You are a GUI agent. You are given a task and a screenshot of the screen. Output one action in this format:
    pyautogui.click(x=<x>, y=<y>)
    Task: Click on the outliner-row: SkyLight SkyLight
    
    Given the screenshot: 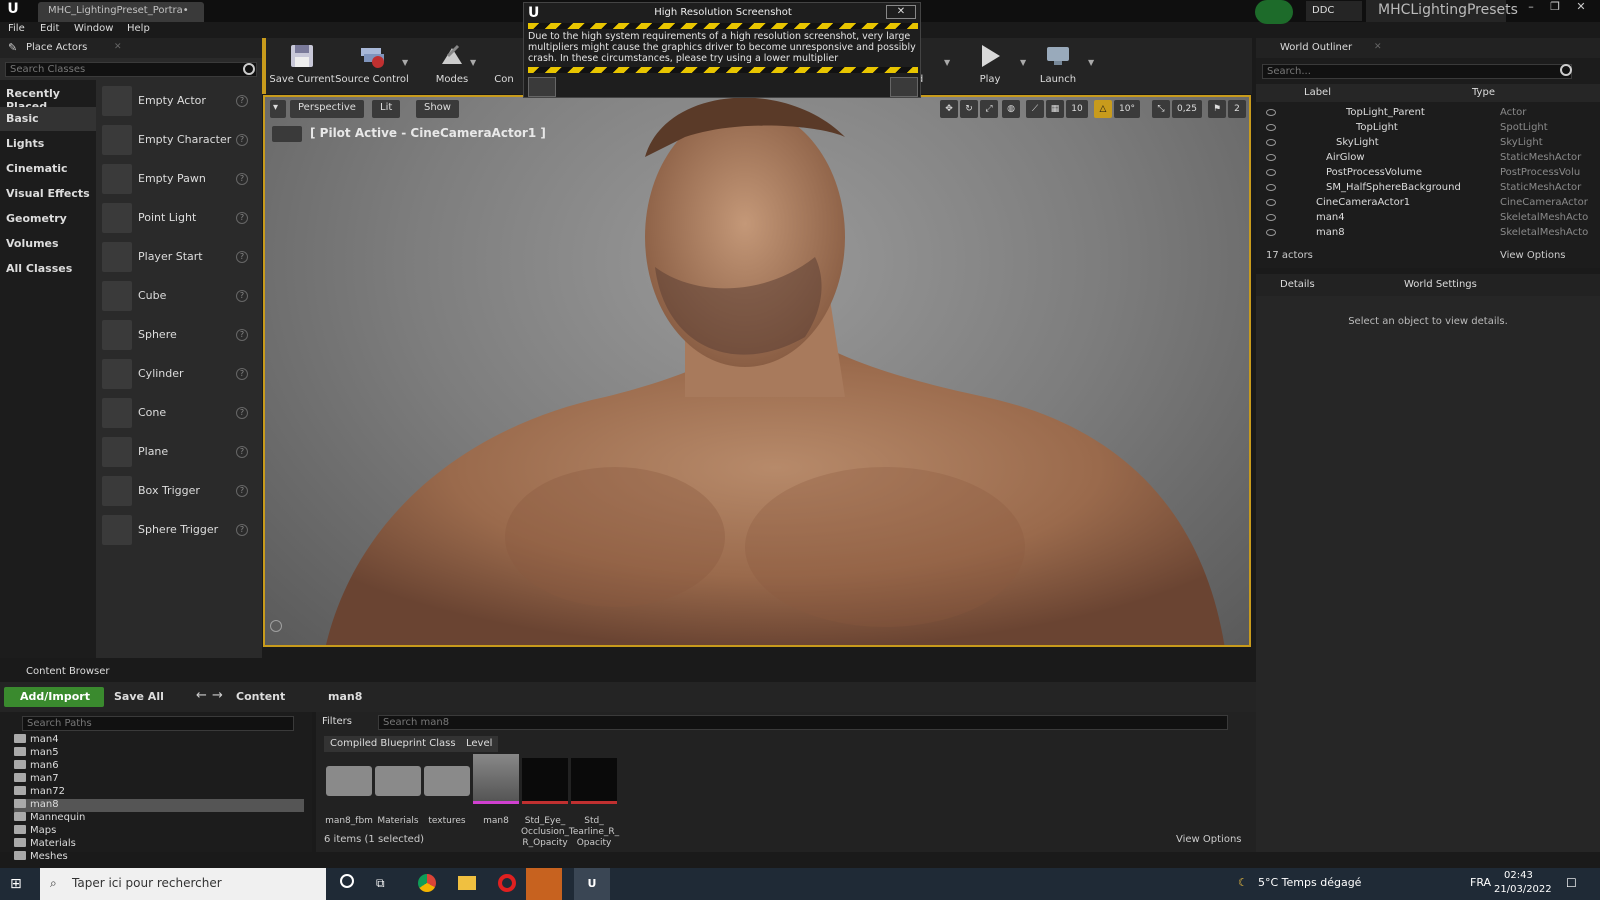 What is the action you would take?
    pyautogui.click(x=1425, y=143)
    